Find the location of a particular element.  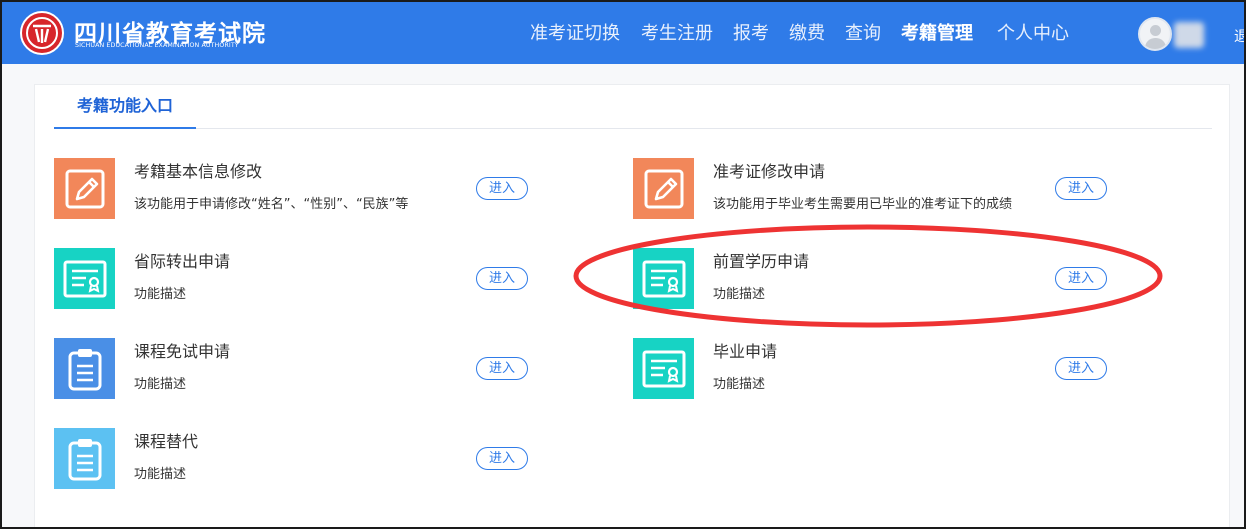

function-item: 准考证修改申请 该功能用于毕业考生需要用已毕业的准考证下的成绩 进入 is located at coordinates (873, 189).